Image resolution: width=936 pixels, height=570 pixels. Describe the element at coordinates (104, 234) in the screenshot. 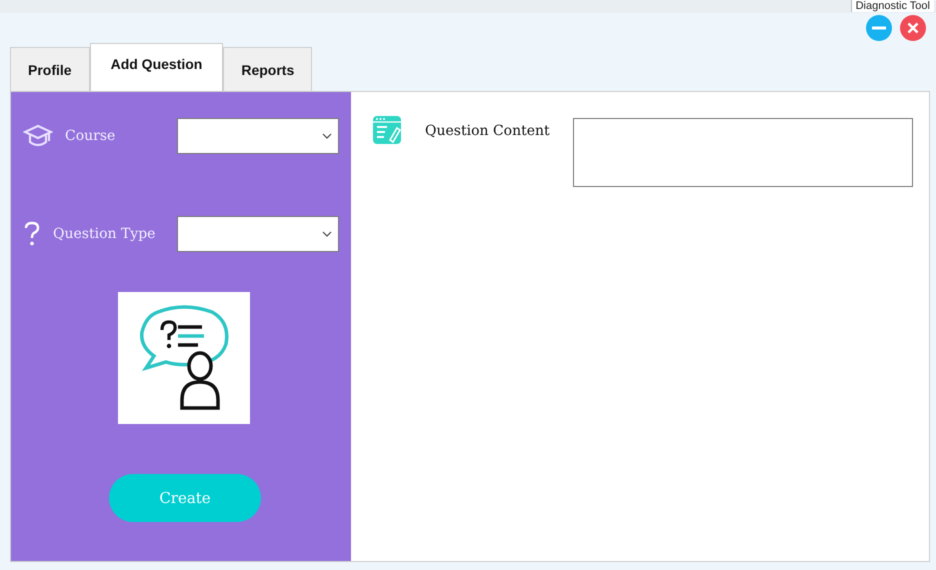

I see `field-label: Question Type` at that location.